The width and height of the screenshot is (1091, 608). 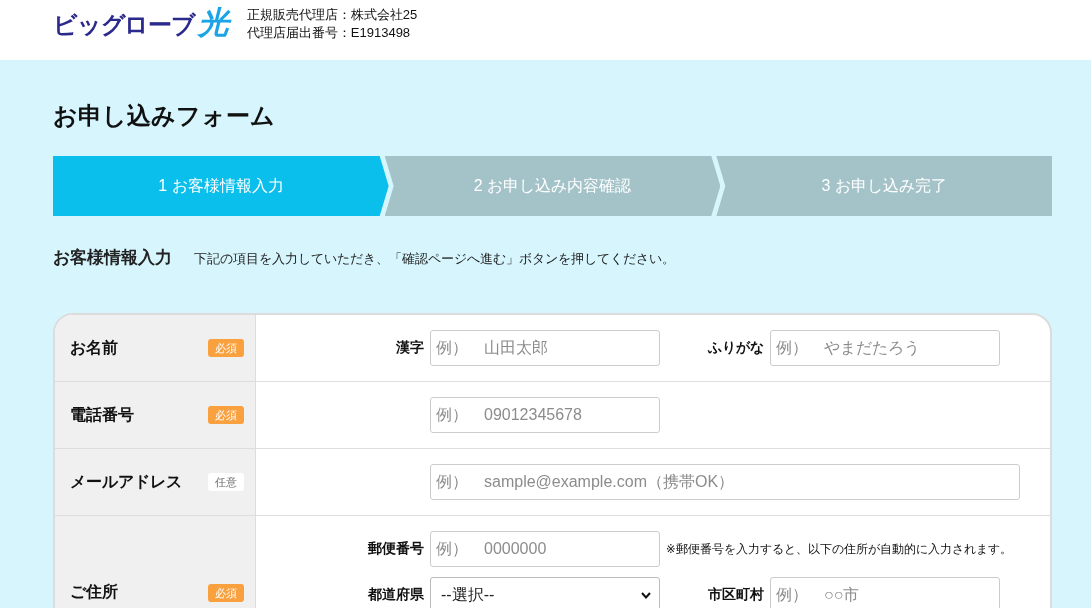 What do you see at coordinates (545, 549) in the screenshot?
I see `input-field: 例） 0000000` at bounding box center [545, 549].